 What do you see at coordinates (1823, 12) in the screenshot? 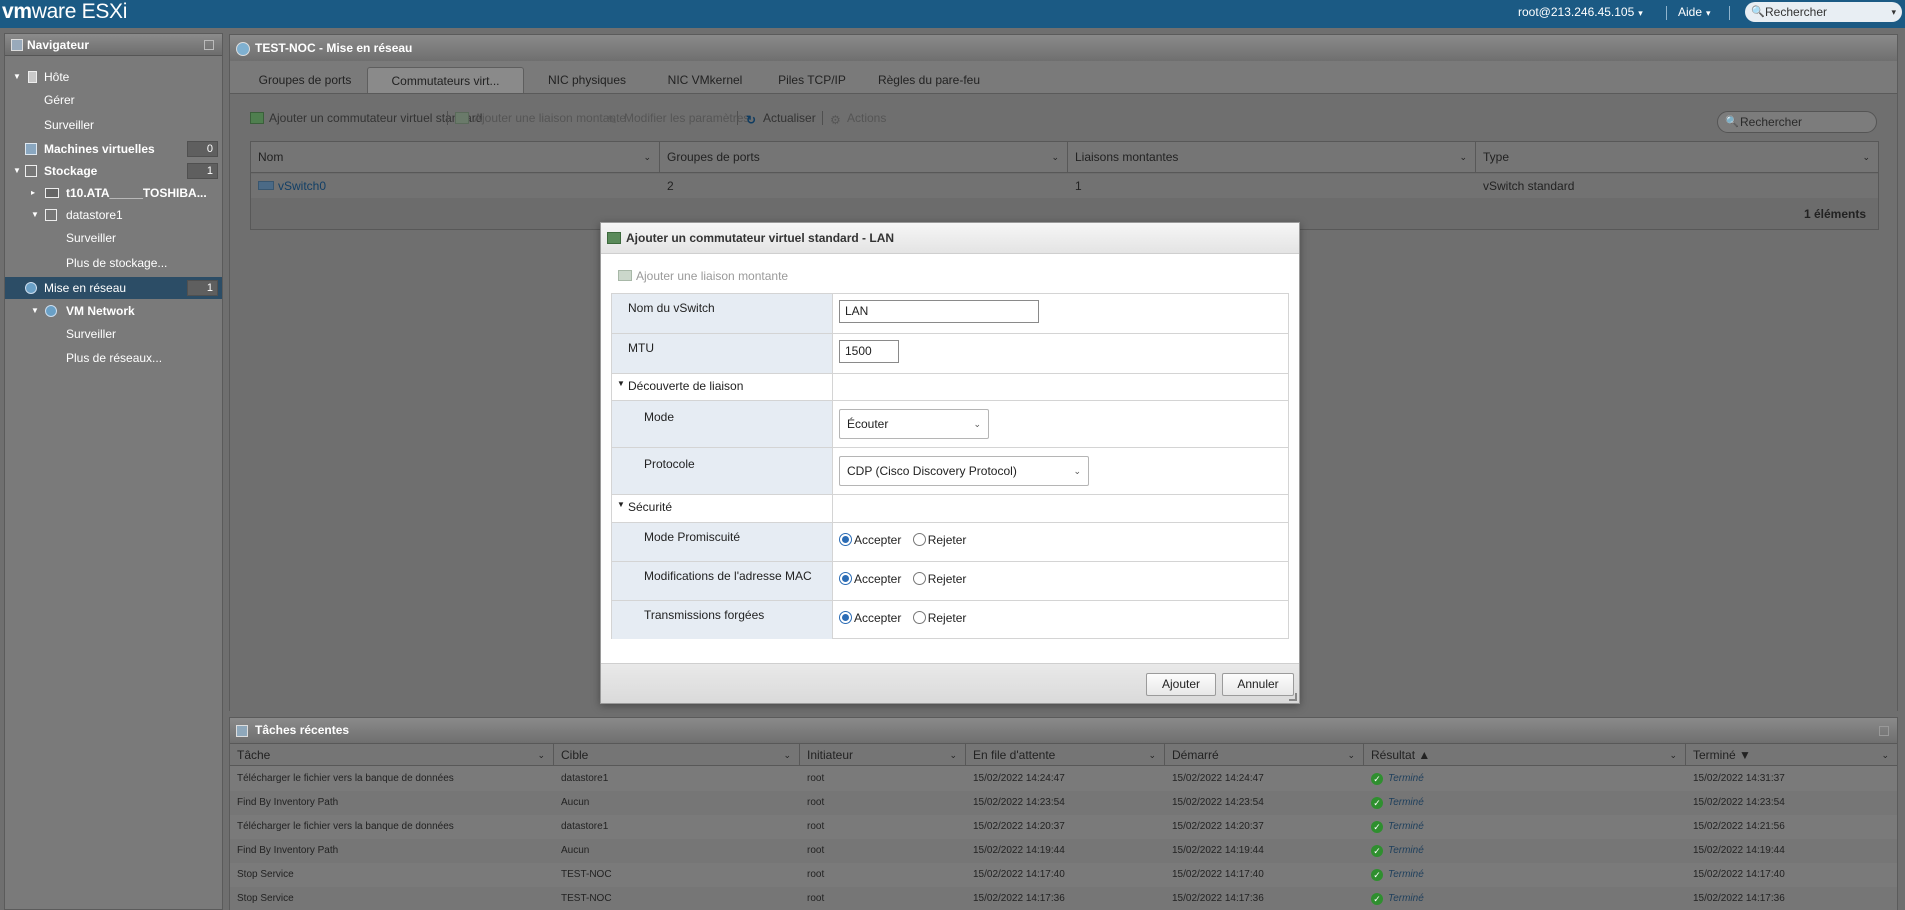
I see `global-search-input: 🔍 Rechercher ▾` at bounding box center [1823, 12].